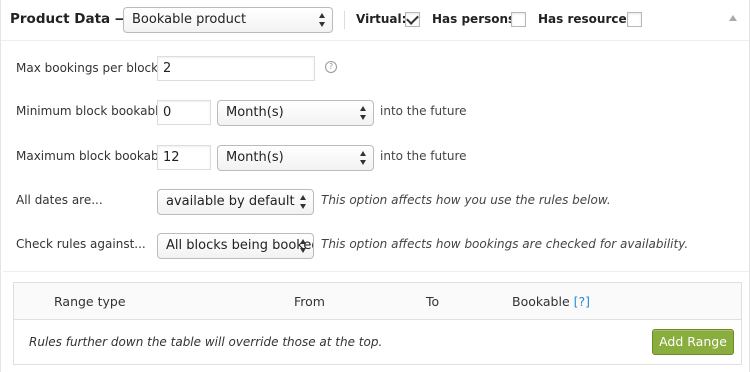  Describe the element at coordinates (423, 156) in the screenshot. I see `max-block-suffix: into the future` at that location.